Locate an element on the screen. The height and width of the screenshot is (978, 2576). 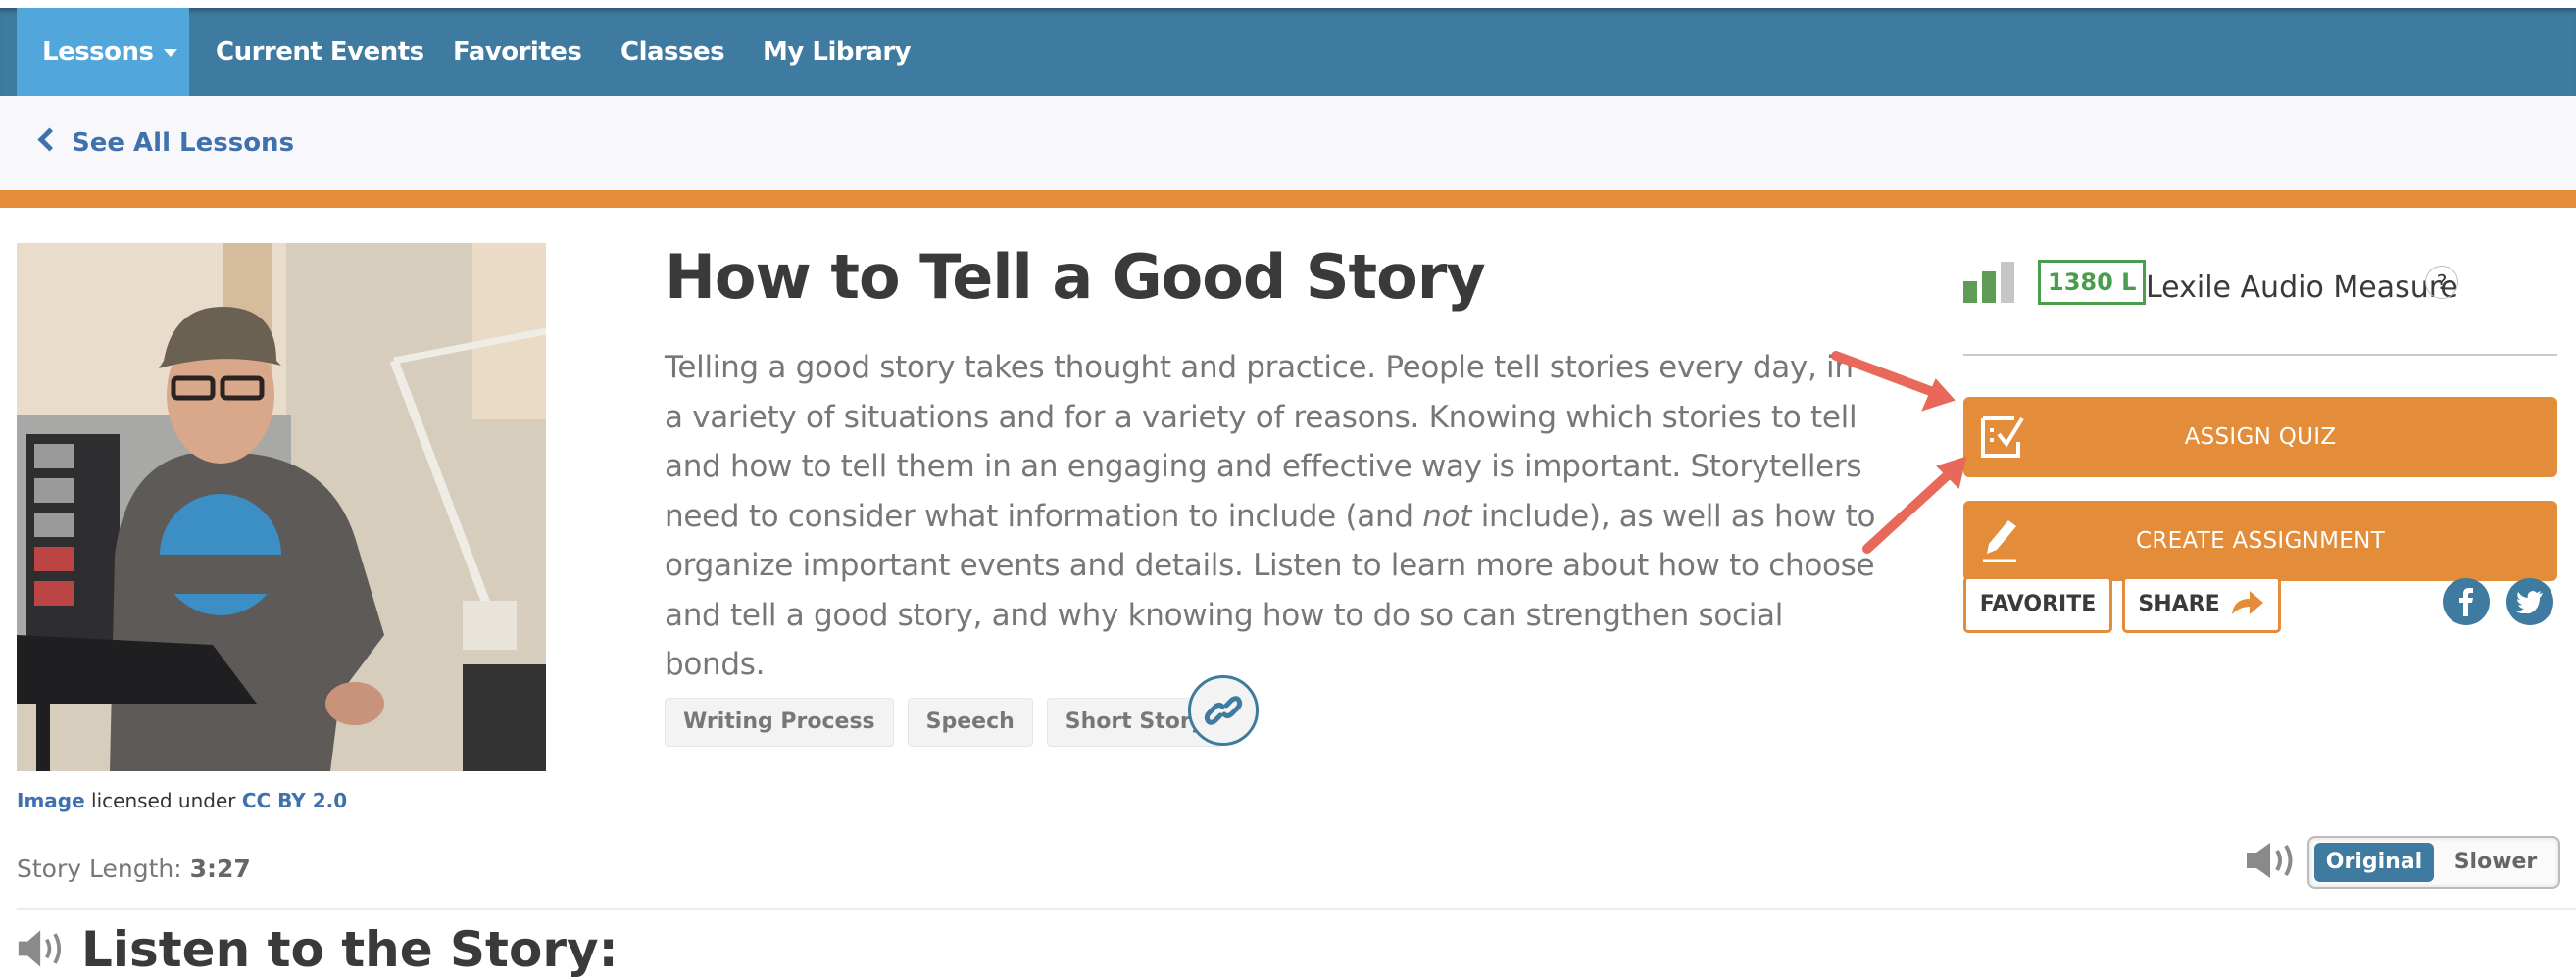
lesson-title: How to Tell a Good Story is located at coordinates (1075, 277).